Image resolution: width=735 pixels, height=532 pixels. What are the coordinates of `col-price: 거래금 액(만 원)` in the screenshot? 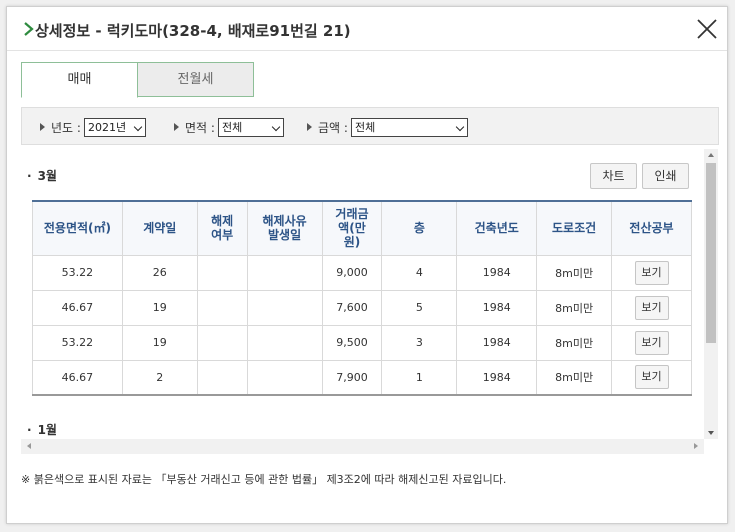 It's located at (352, 228).